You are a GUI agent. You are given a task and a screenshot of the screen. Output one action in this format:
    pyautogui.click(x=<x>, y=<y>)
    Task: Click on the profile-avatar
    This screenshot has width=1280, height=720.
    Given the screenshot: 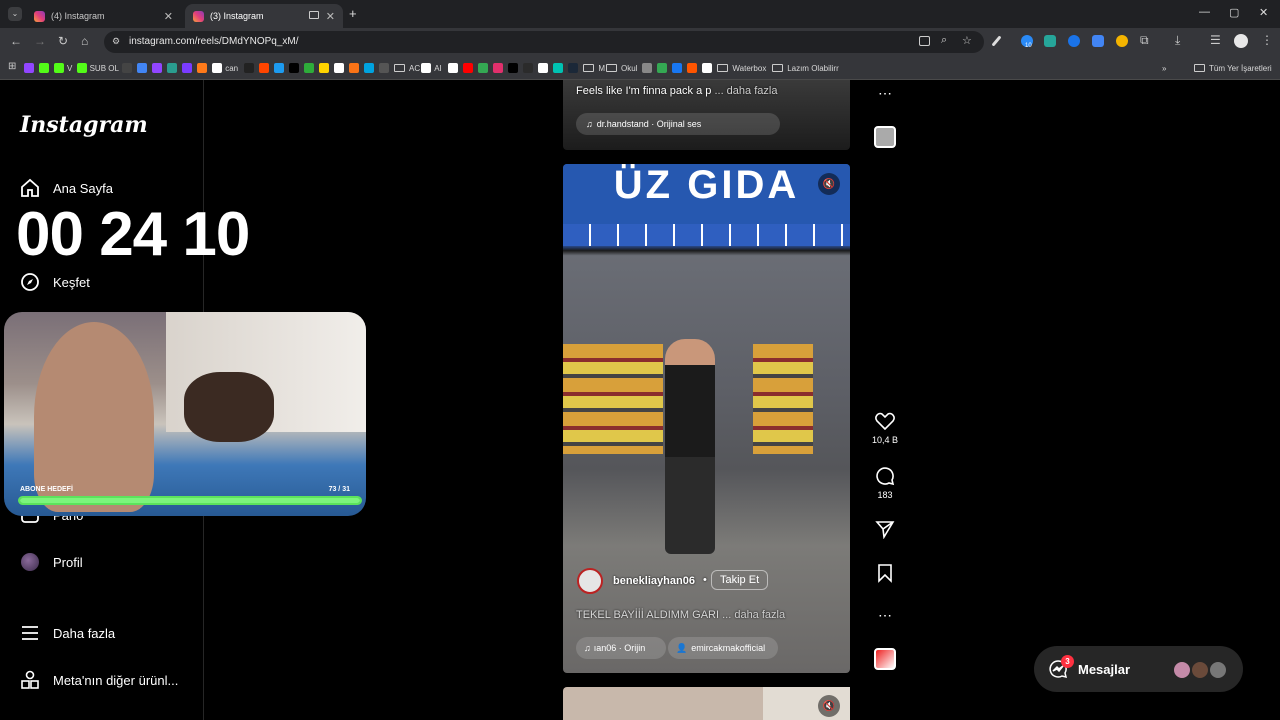 What is the action you would take?
    pyautogui.click(x=1241, y=41)
    